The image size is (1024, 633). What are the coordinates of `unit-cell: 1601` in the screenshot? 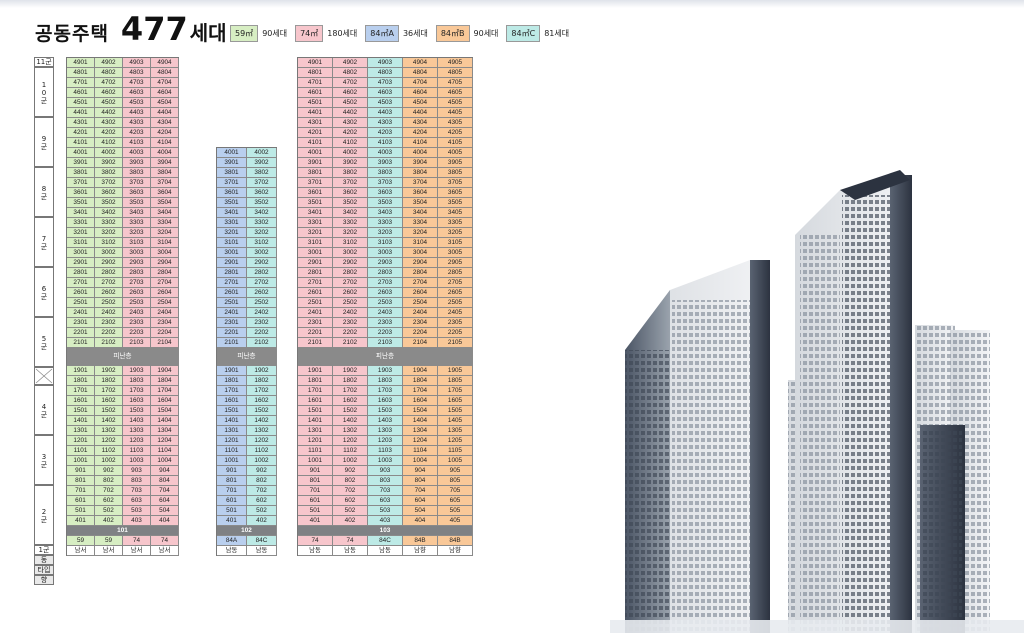 It's located at (81, 400).